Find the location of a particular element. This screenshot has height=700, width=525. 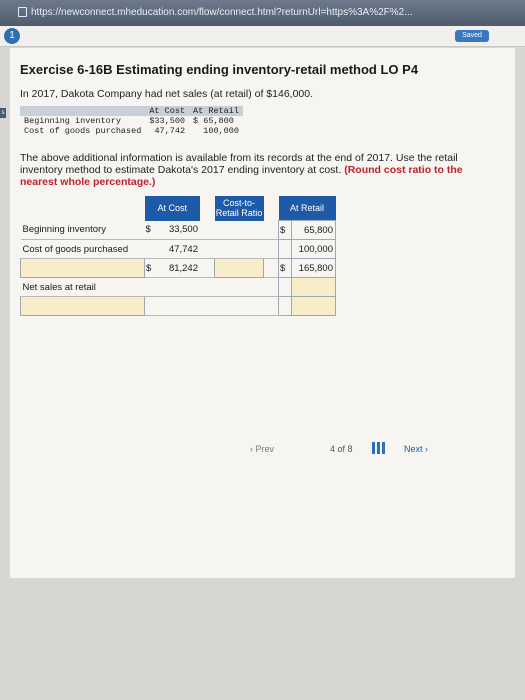

retail-total-value: 165,800 is located at coordinates (313, 268).